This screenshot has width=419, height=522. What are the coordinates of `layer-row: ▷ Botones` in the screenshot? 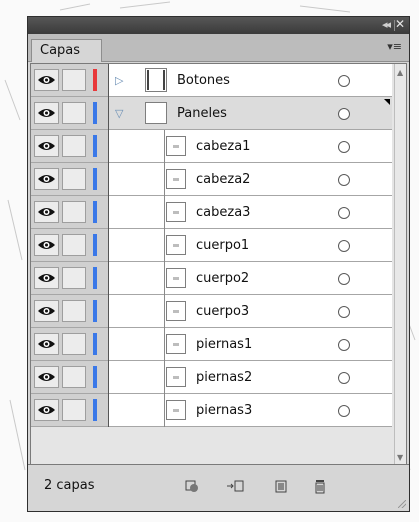 It's located at (211, 80).